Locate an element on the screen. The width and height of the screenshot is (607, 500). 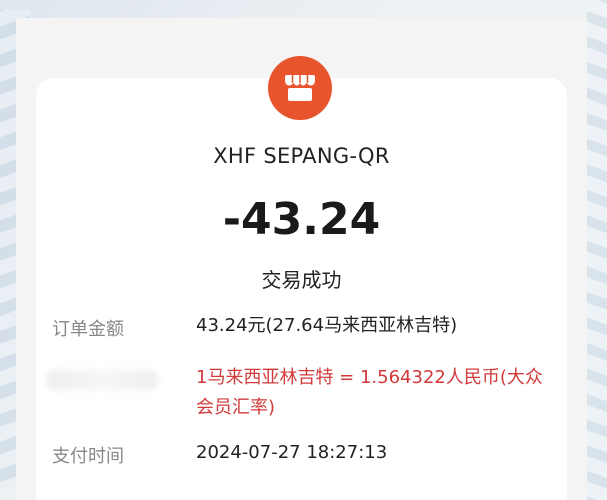
transaction-status: 交易成功 is located at coordinates (301, 280).